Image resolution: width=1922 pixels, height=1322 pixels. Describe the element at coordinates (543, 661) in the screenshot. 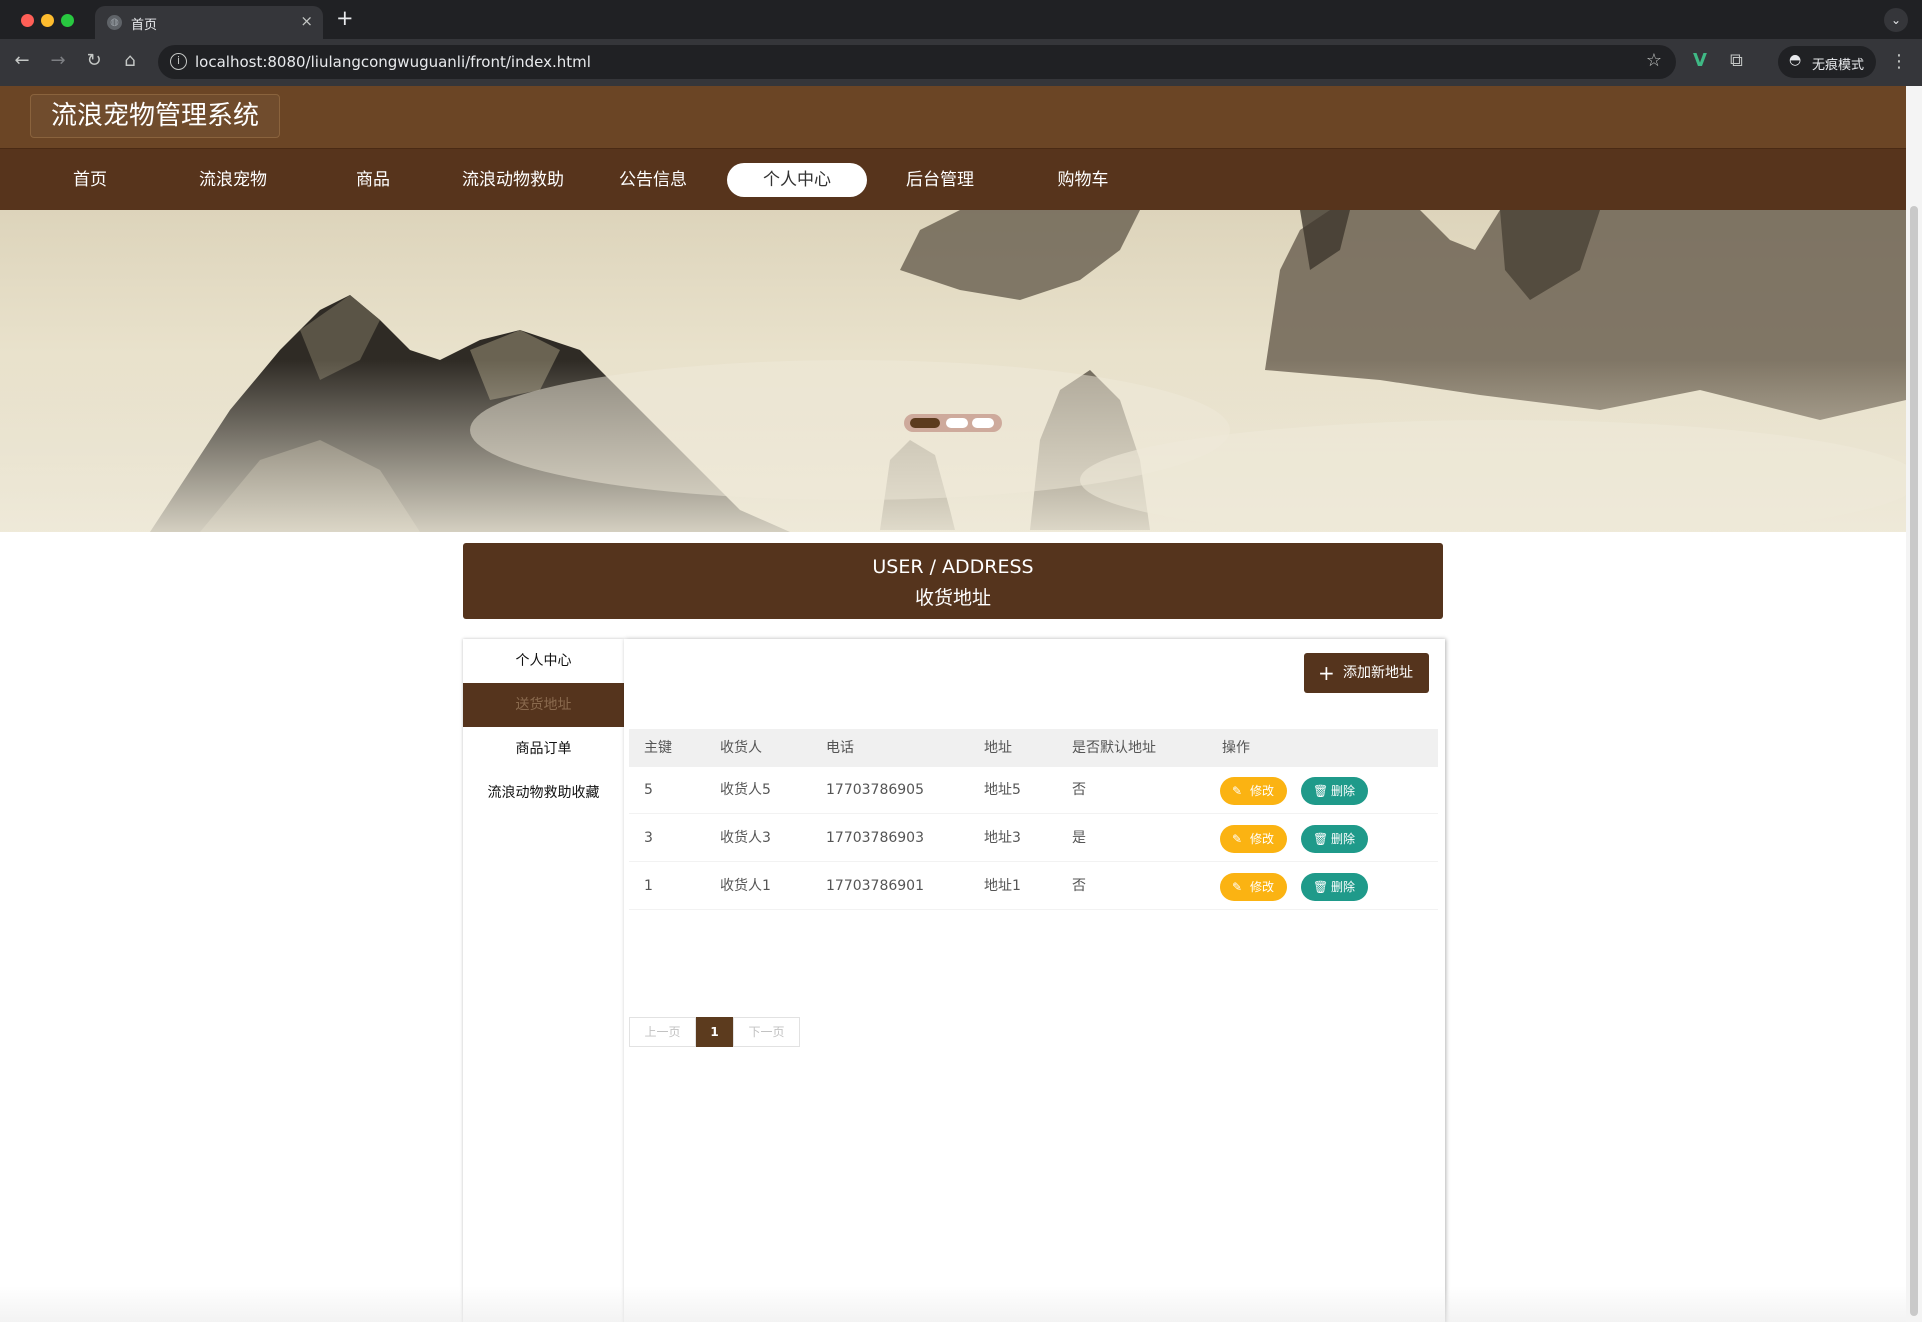

I see `sidebar-item-personal-center: 个人中心` at that location.